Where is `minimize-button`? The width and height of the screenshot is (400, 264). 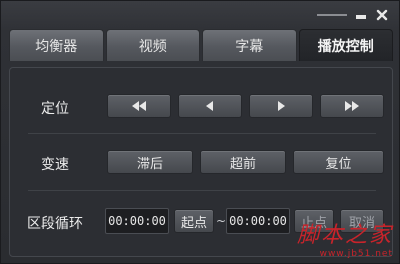 minimize-button is located at coordinates (361, 15).